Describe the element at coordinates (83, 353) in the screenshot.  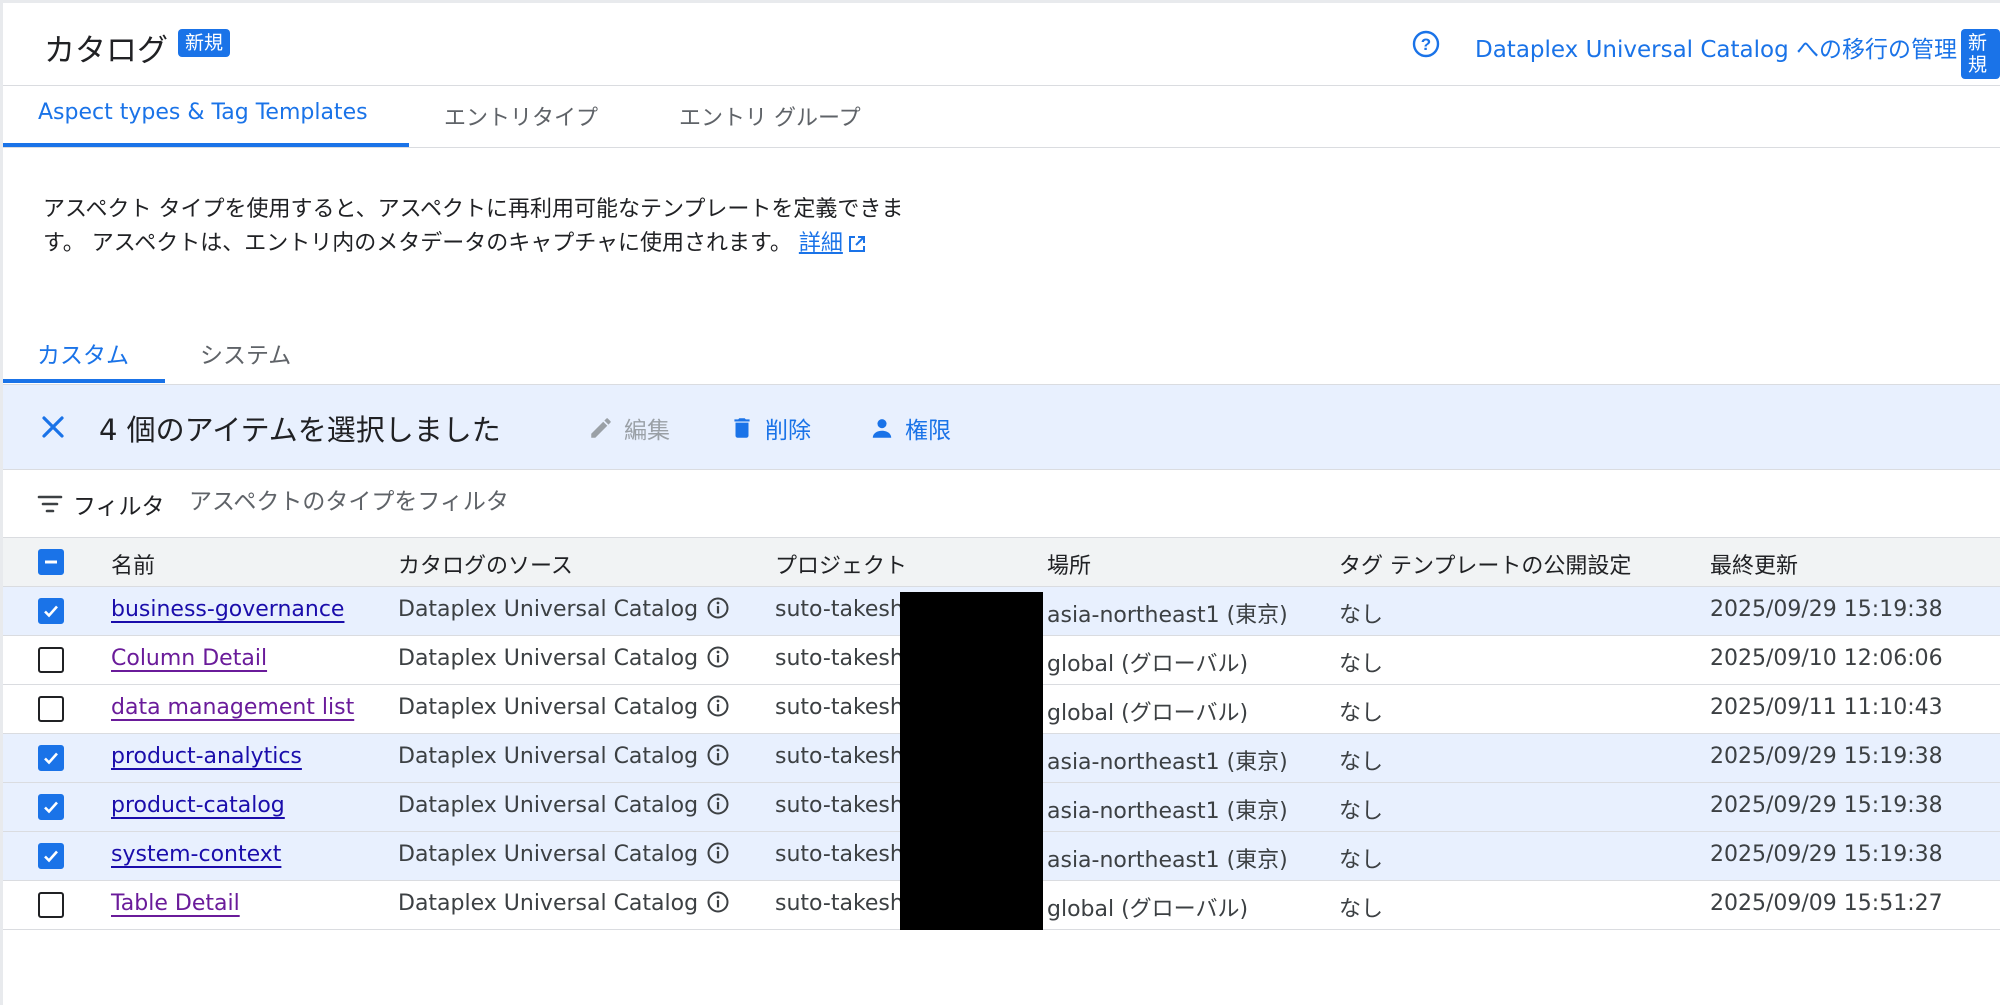
I see `tab-custom: カスタム` at that location.